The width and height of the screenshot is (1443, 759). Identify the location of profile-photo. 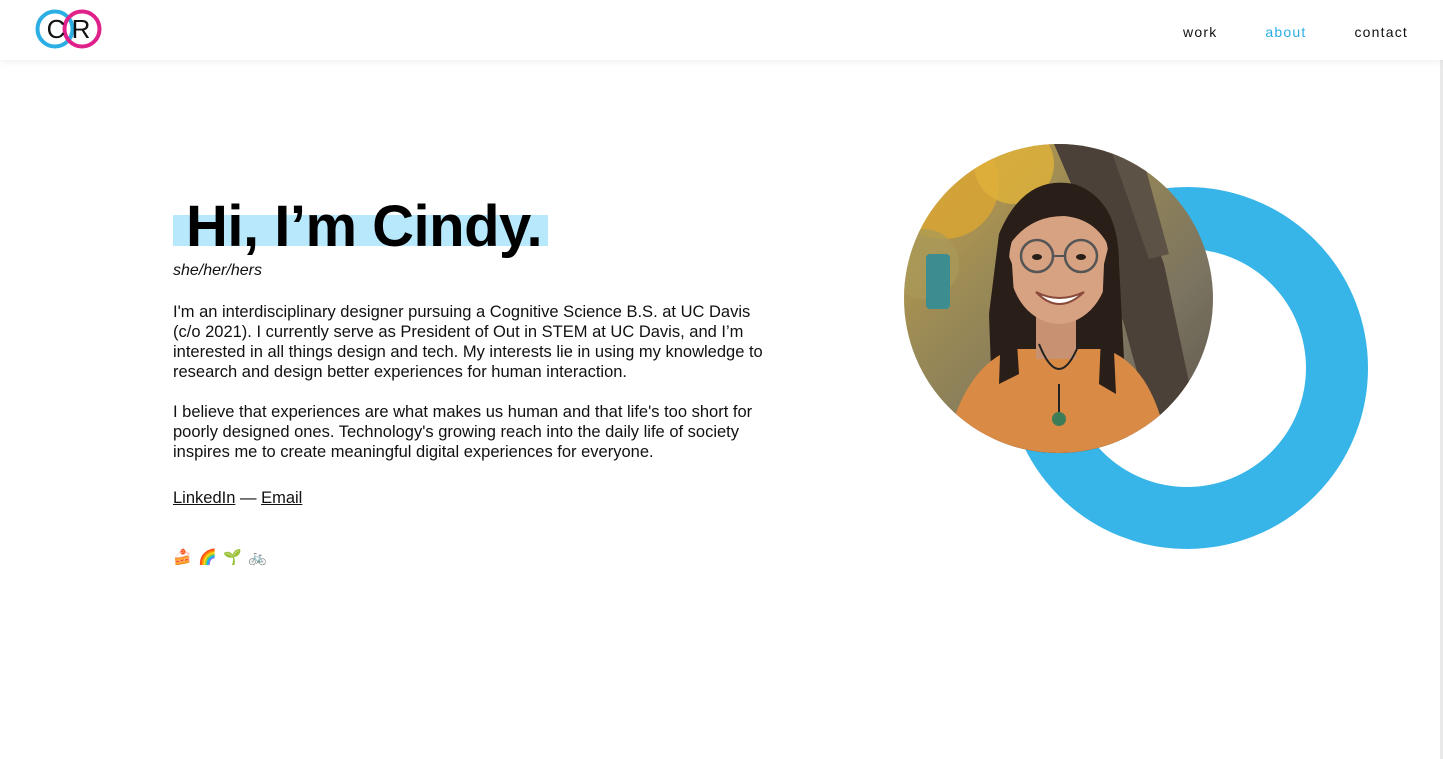
(1058, 298).